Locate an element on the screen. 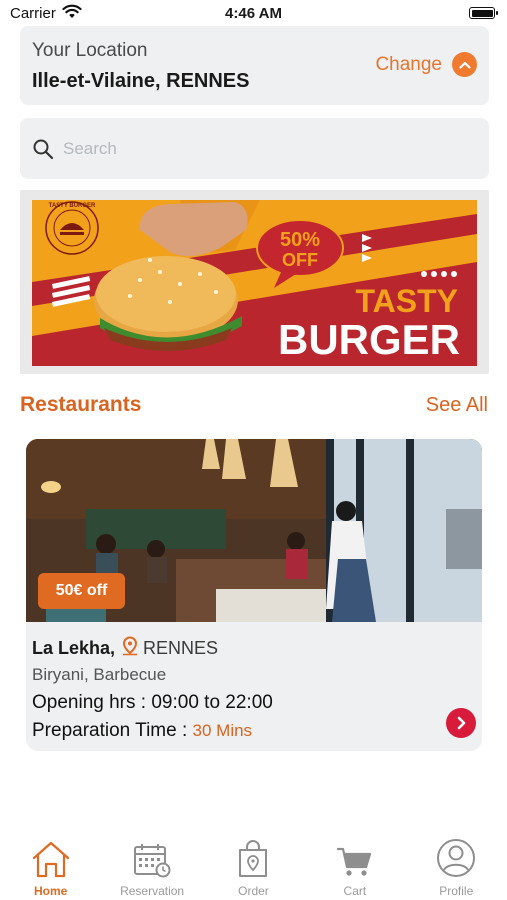 The image size is (507, 900). chevron-right-icon is located at coordinates (461, 723).